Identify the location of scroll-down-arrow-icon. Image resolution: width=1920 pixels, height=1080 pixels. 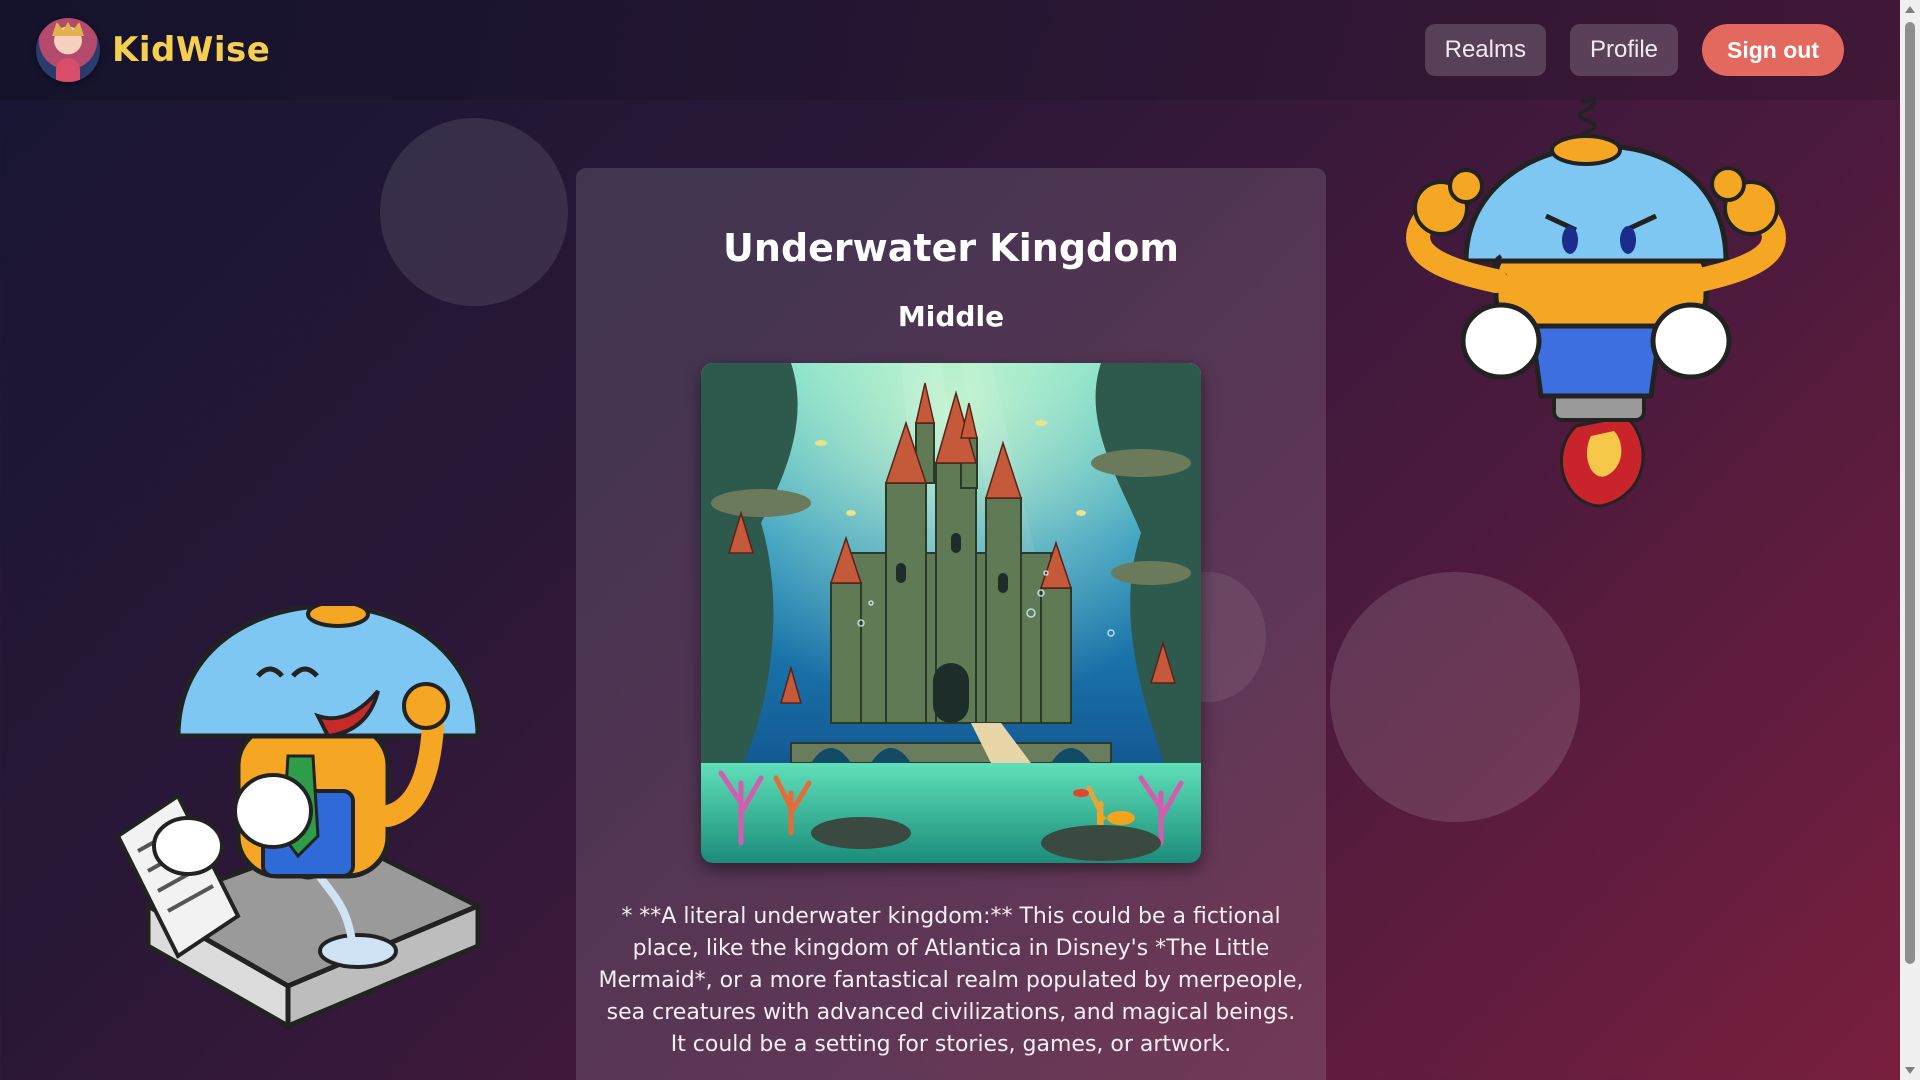
(1910, 1070).